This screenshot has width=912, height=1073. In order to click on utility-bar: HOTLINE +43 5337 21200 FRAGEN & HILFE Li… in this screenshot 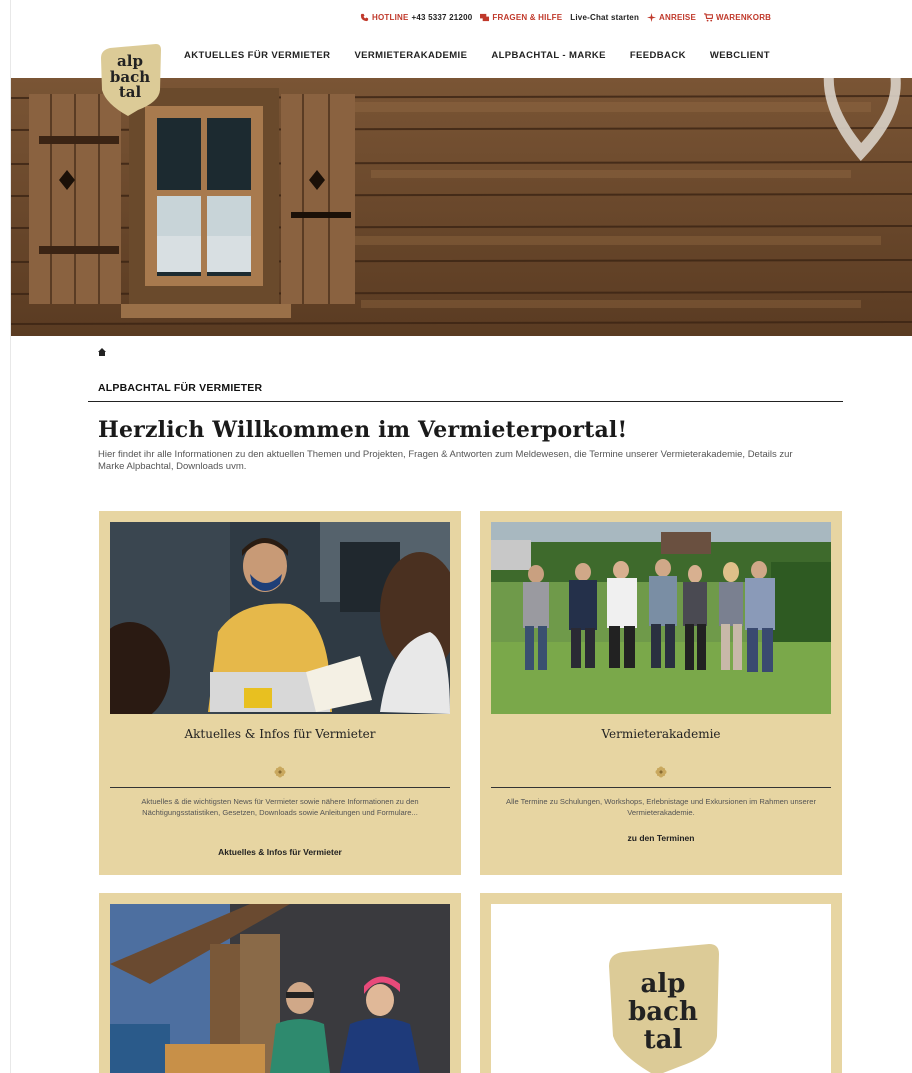, I will do `click(602, 17)`.